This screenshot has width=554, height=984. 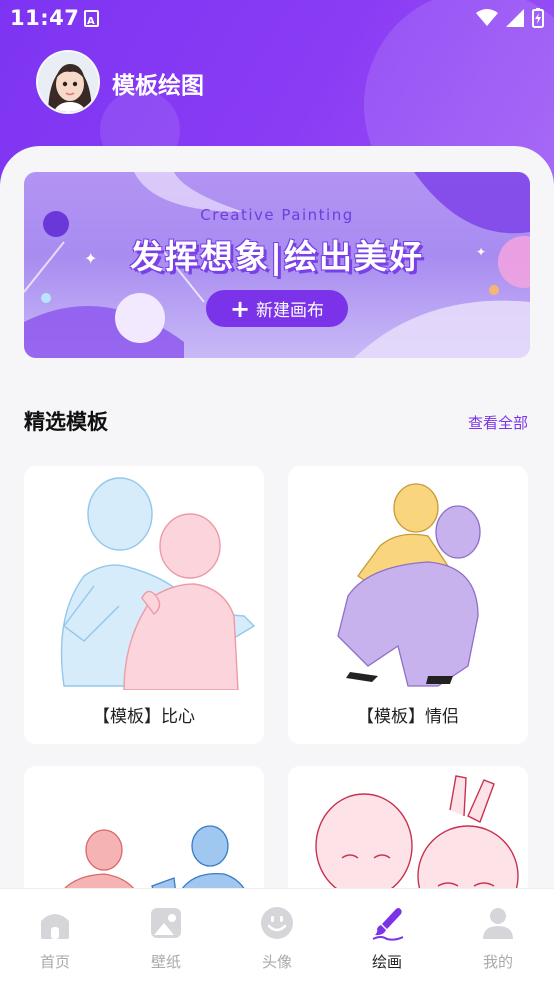 What do you see at coordinates (388, 924) in the screenshot?
I see `paint-brush-icon` at bounding box center [388, 924].